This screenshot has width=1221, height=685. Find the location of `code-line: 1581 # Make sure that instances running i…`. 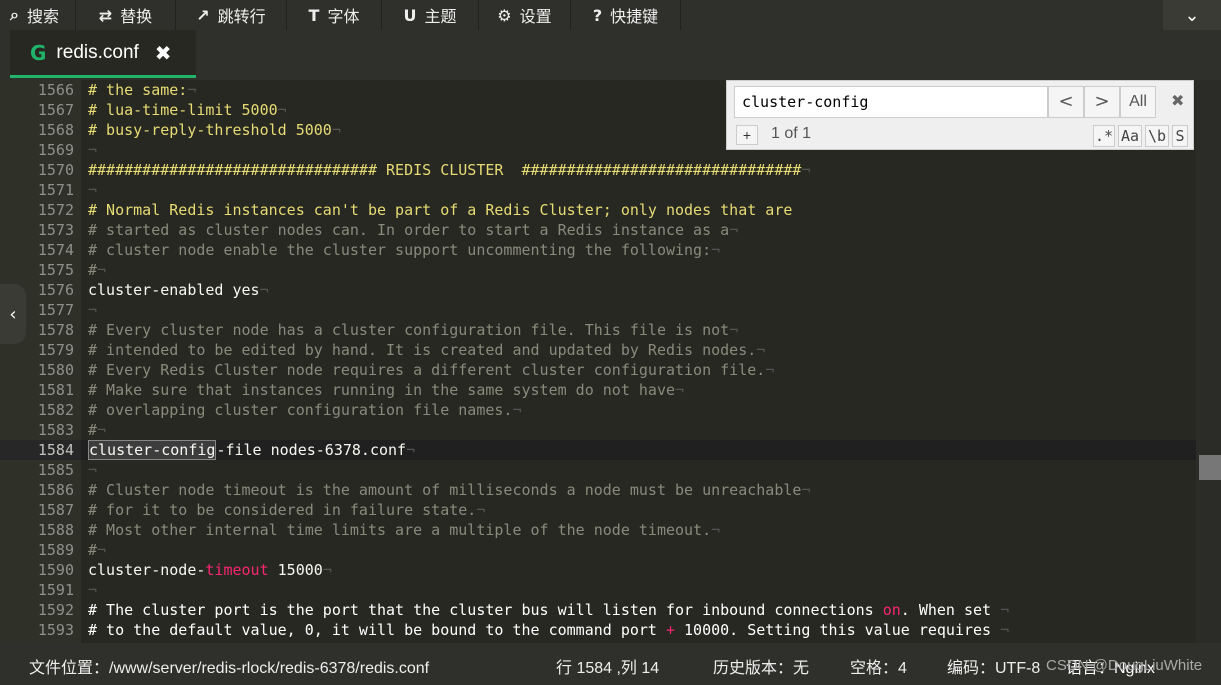

code-line: 1581 # Make sure that instances running i… is located at coordinates (610, 390).